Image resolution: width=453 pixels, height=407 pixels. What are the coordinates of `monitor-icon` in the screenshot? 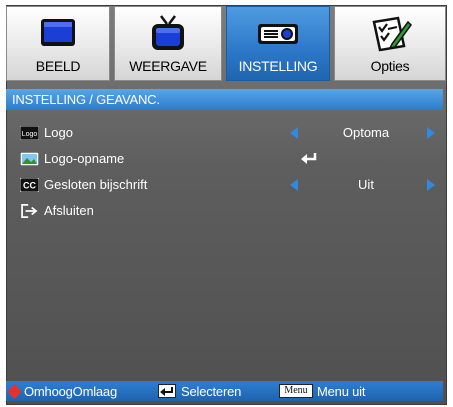 It's located at (58, 32).